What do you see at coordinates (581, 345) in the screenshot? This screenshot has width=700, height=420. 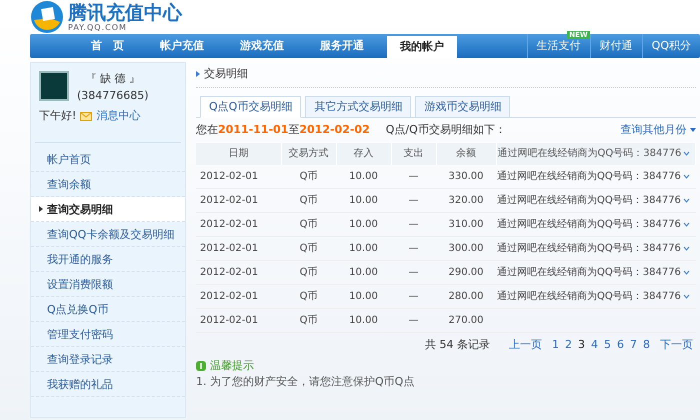 I see `page-link: 3` at bounding box center [581, 345].